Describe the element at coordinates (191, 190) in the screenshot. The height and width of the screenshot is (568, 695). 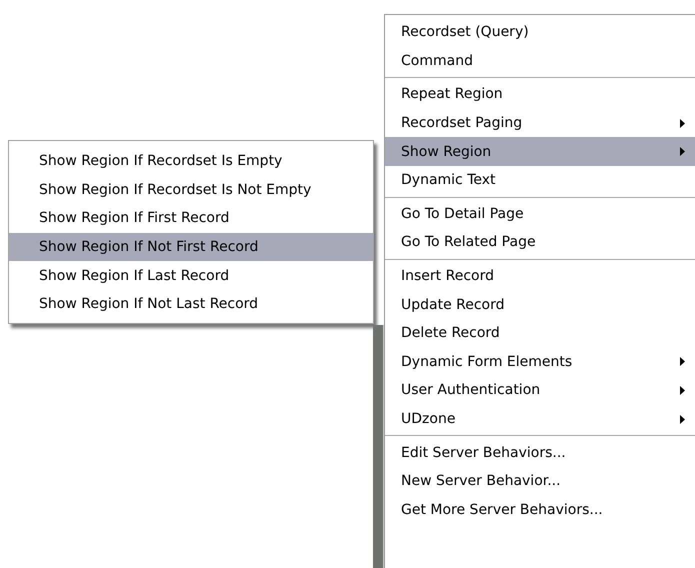
I see `submenu-item: Show Region If Recordset Is Not Empty` at that location.